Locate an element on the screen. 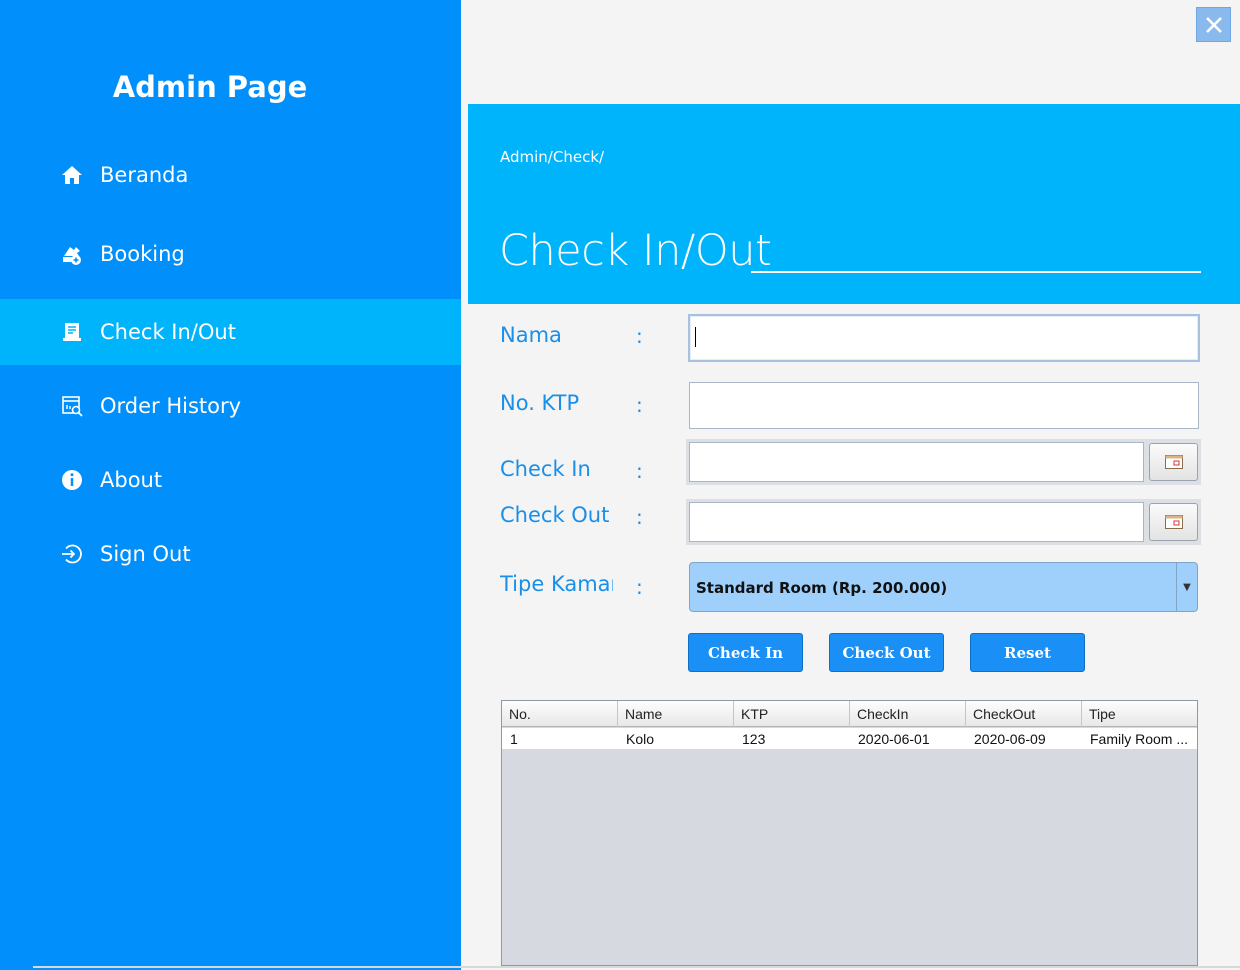  home-icon is located at coordinates (72, 175).